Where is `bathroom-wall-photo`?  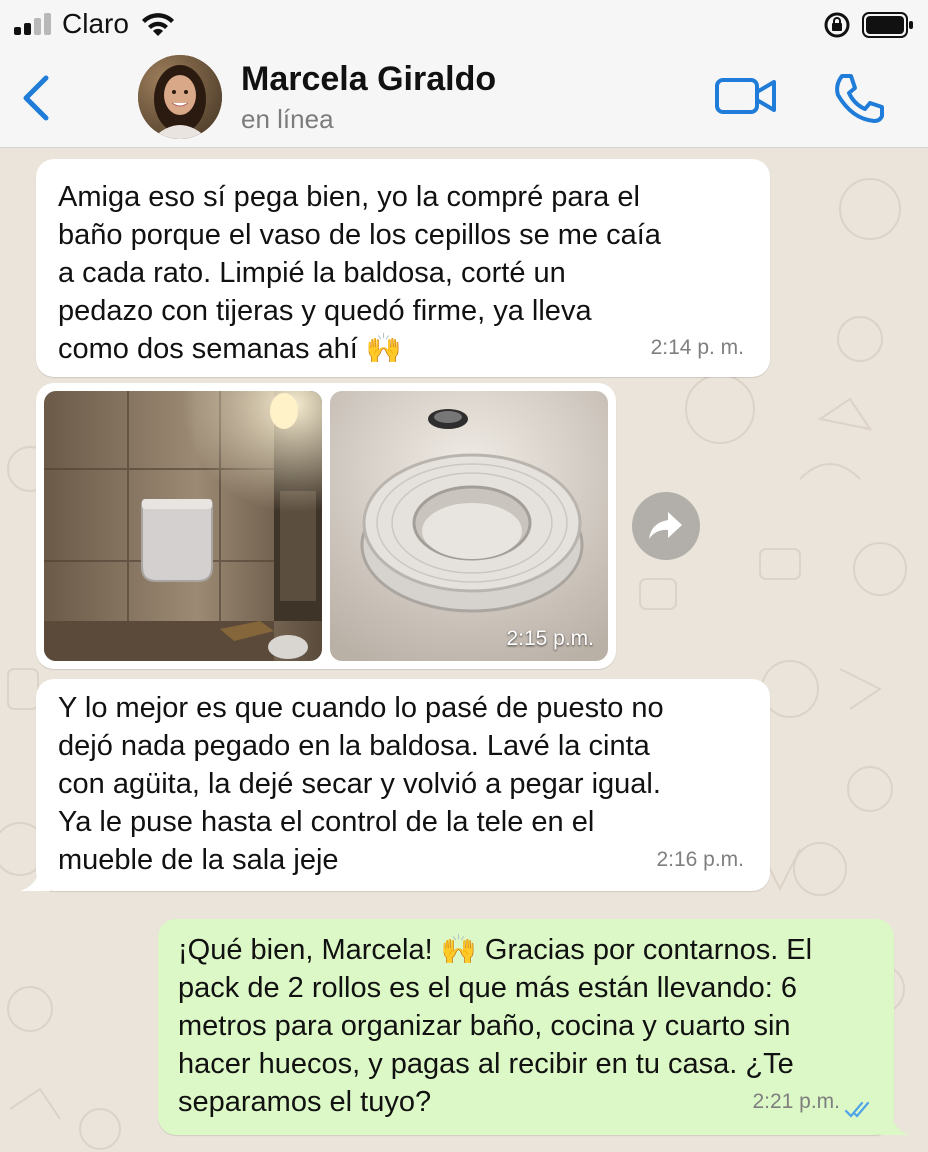
bathroom-wall-photo is located at coordinates (183, 526).